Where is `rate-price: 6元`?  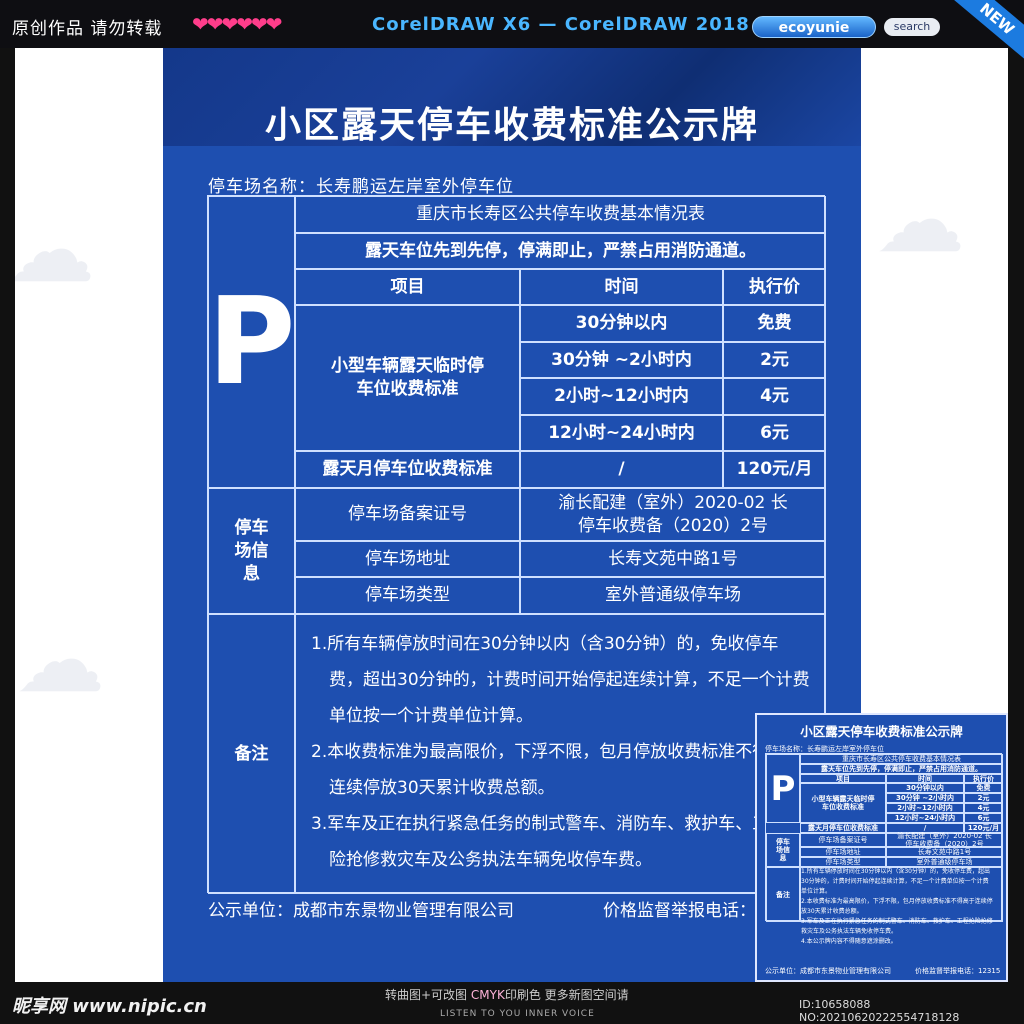
rate-price: 6元 is located at coordinates (774, 433).